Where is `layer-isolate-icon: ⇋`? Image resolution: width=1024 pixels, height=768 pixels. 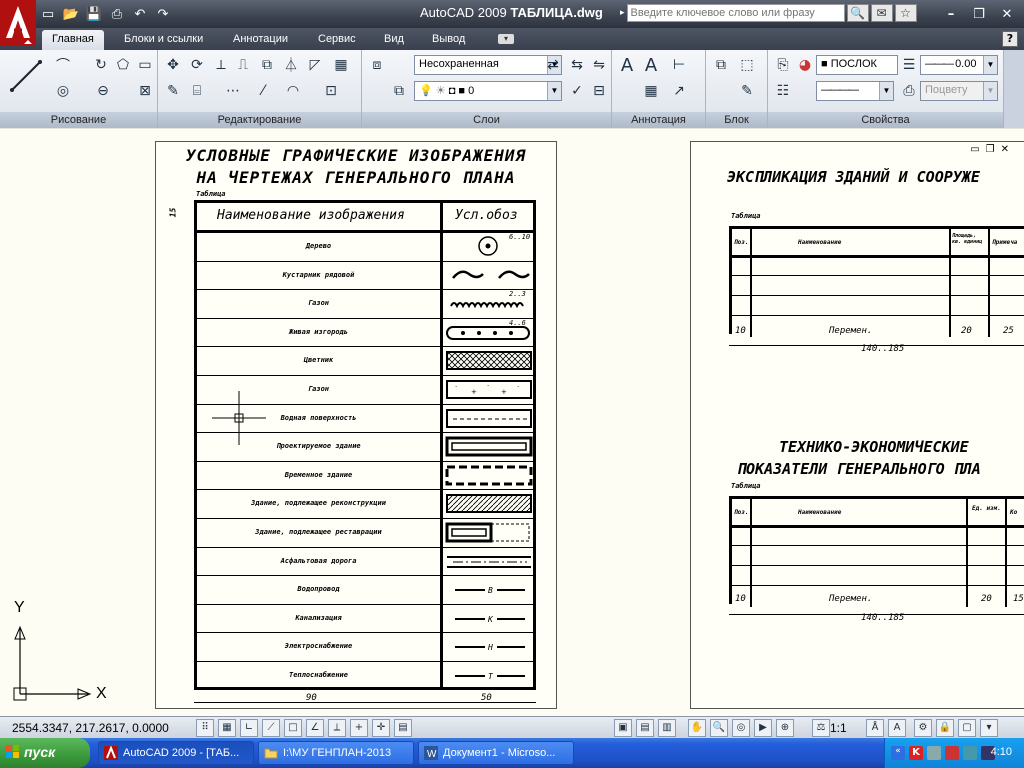 layer-isolate-icon: ⇋ is located at coordinates (599, 65).